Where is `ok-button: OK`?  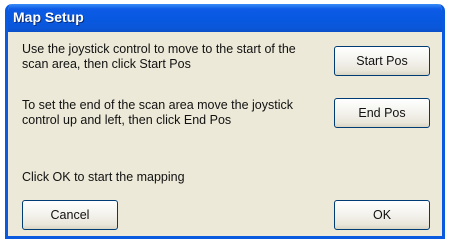 ok-button: OK is located at coordinates (382, 215).